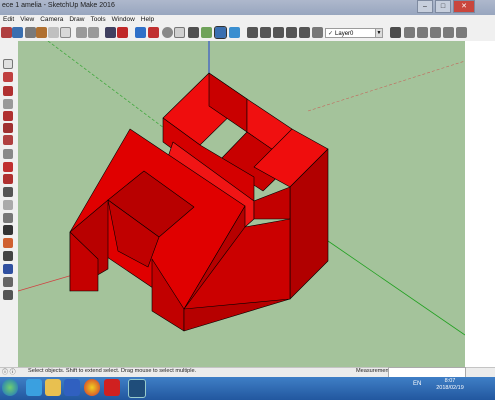 This screenshot has width=495, height=400. Describe the element at coordinates (8, 282) in the screenshot. I see `walk-icon` at that location.